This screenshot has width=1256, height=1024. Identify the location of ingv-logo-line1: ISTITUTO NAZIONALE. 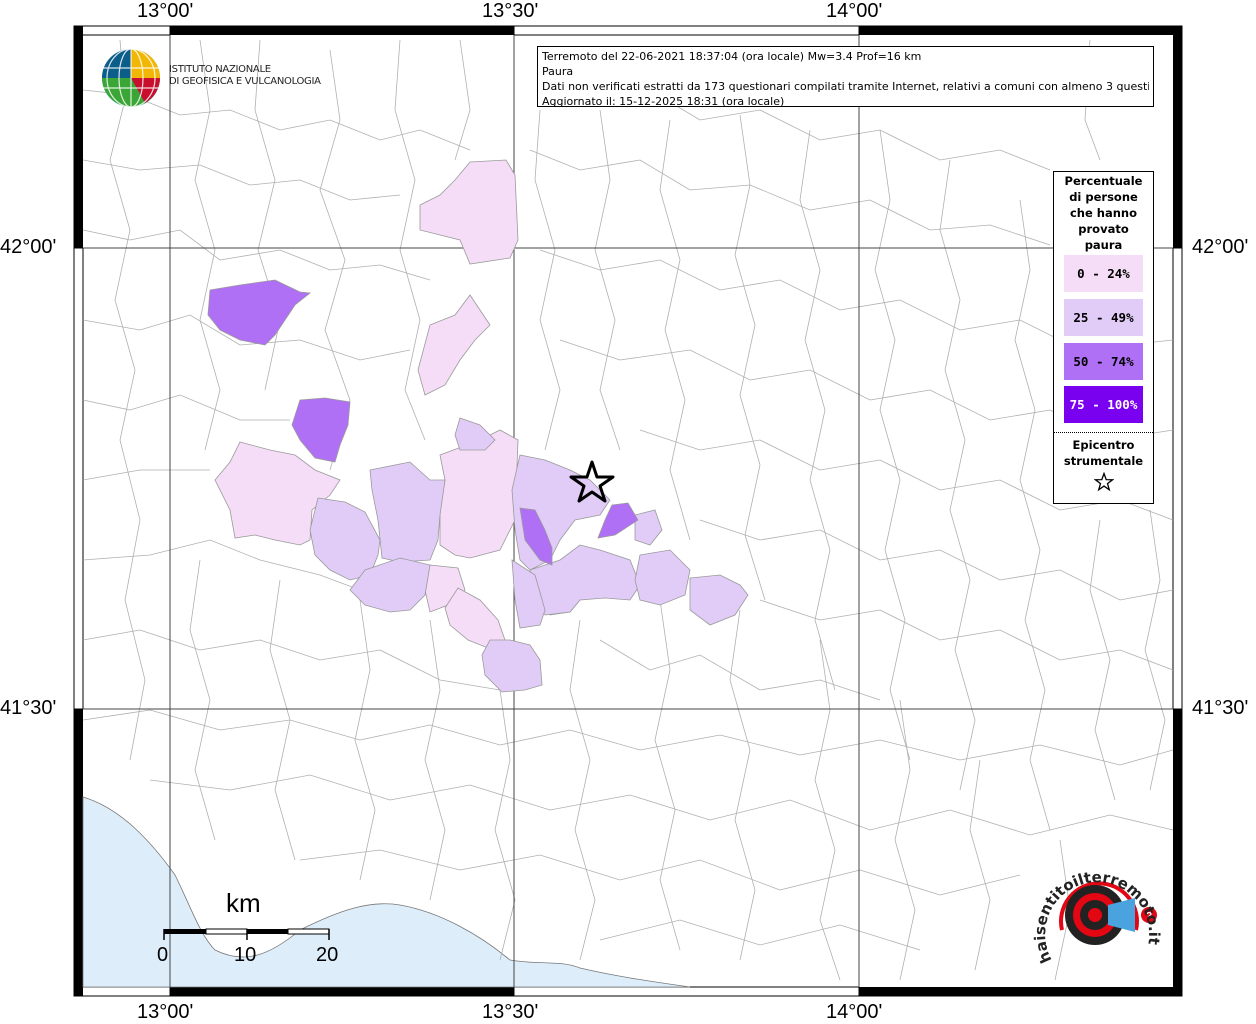
(220, 69).